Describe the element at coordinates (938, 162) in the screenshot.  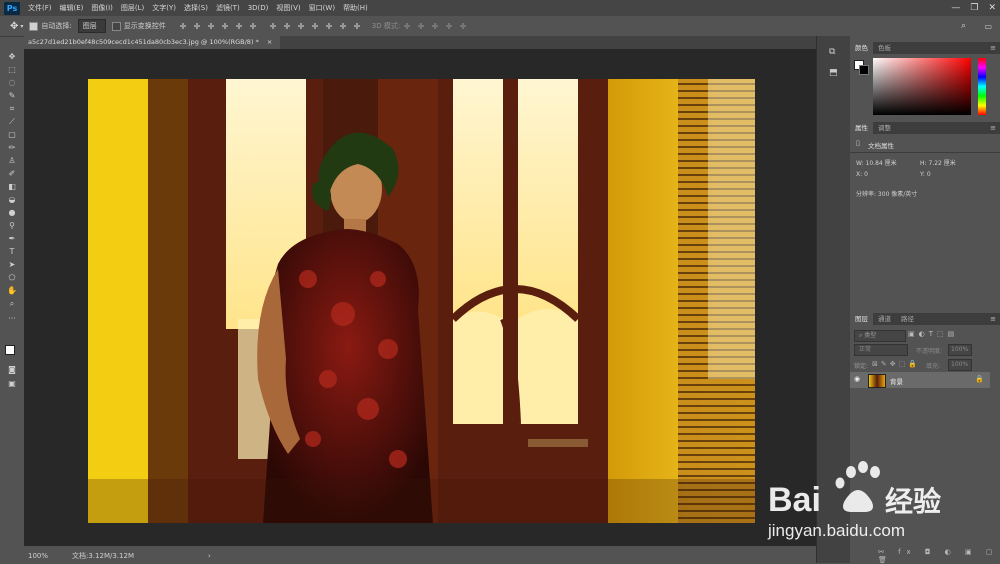
I see `height-field: H: 7.22 厘米` at that location.